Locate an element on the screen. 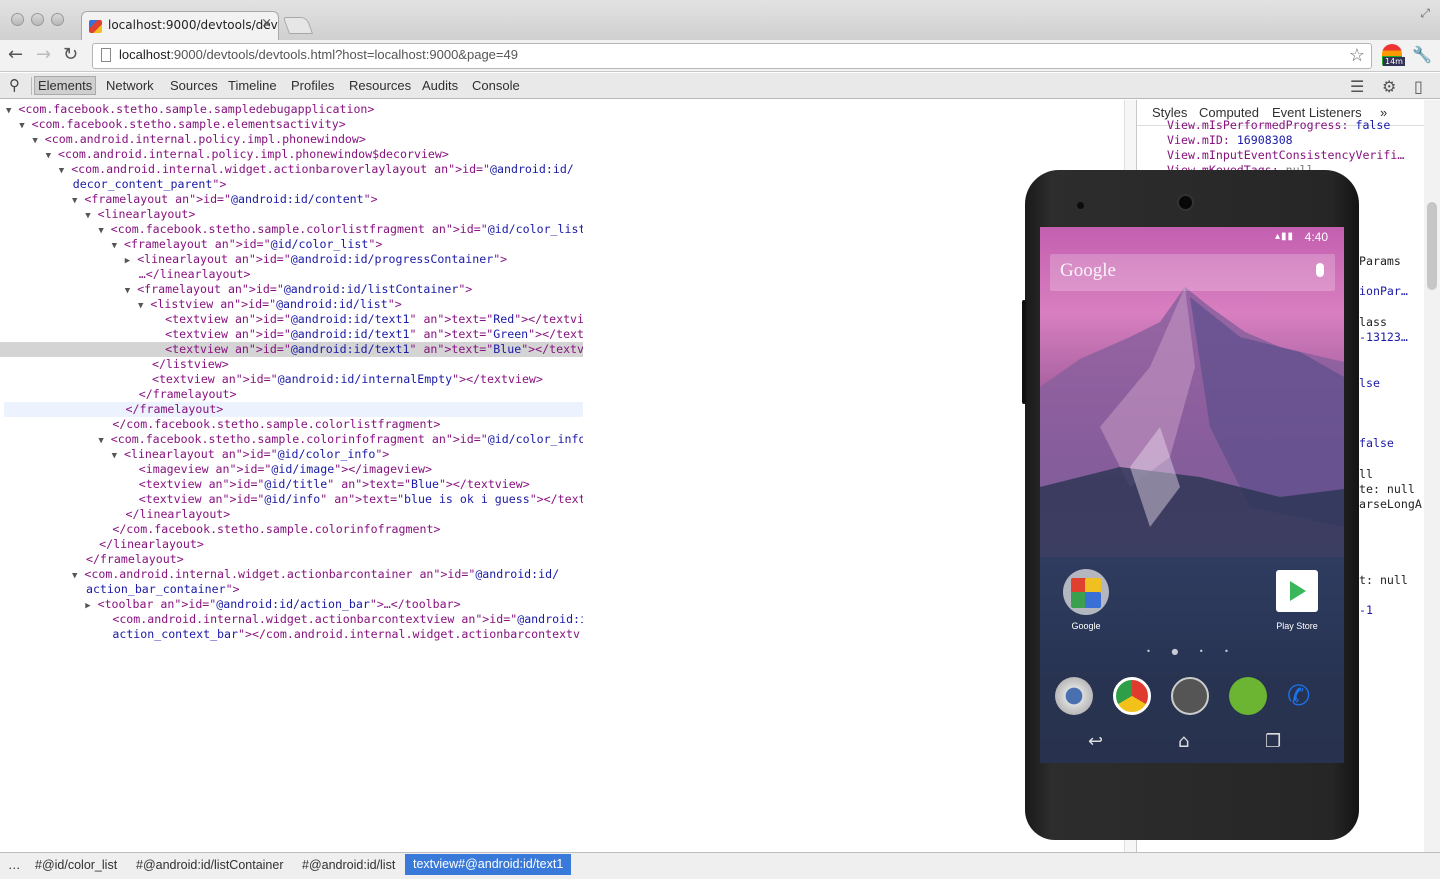  mic-icon is located at coordinates (1320, 270).